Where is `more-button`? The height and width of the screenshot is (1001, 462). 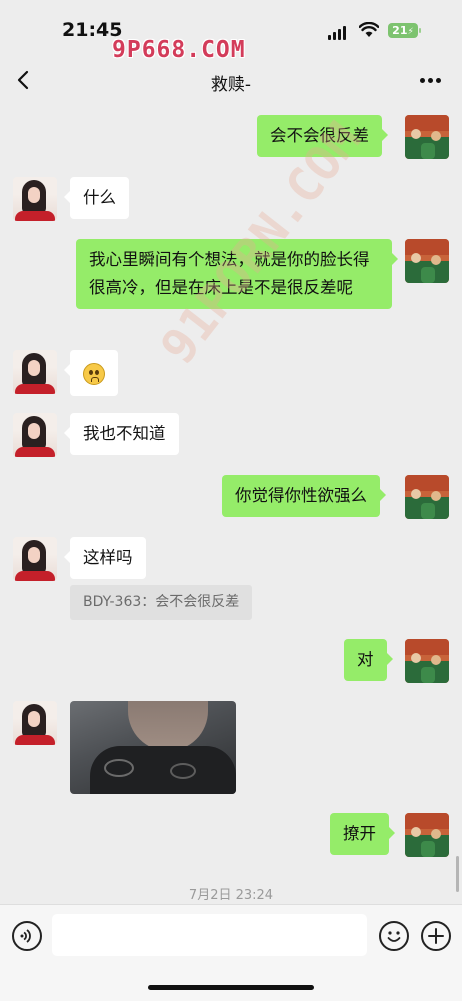
more-button is located at coordinates (431, 80).